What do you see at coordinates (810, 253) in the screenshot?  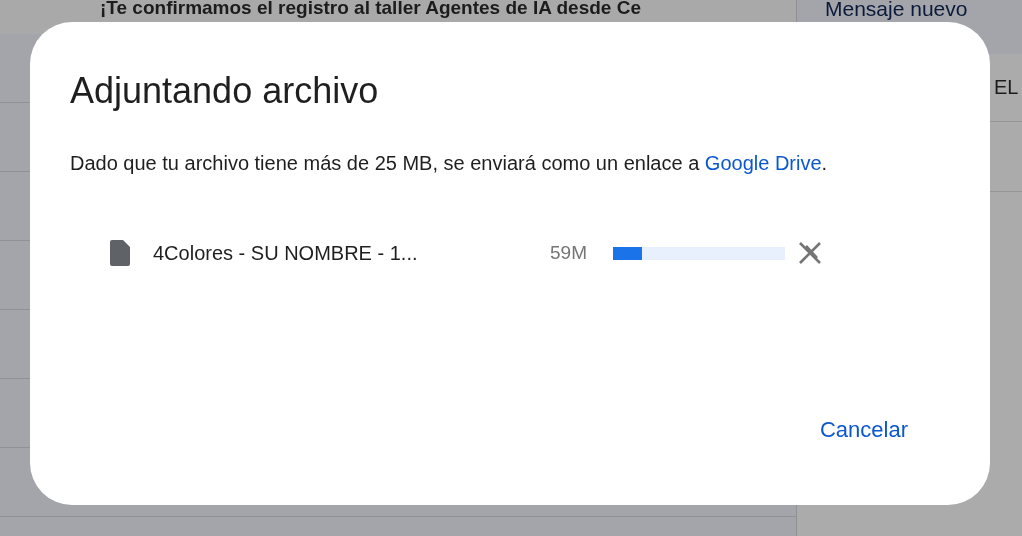 I see `close-icon` at bounding box center [810, 253].